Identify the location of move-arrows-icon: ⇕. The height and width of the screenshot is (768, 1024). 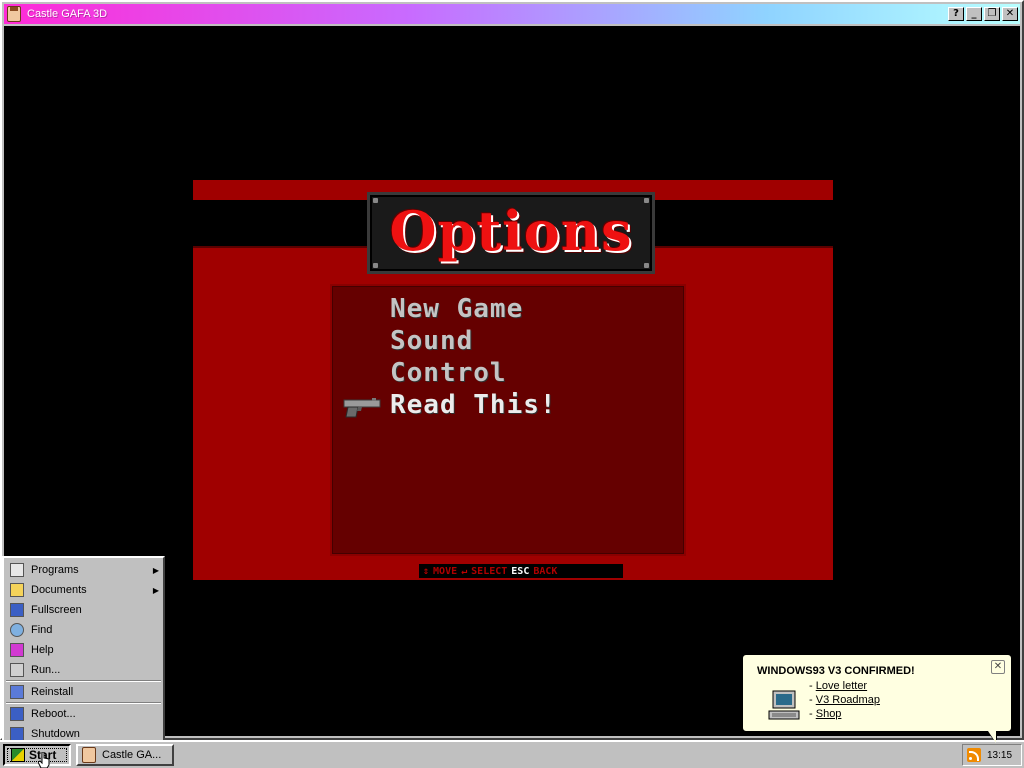
(426, 571).